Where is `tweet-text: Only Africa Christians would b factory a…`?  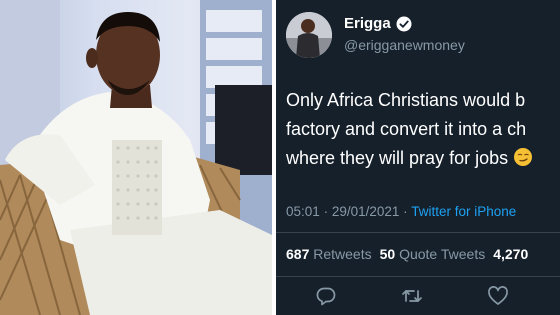 tweet-text: Only Africa Christians would b factory a… is located at coordinates (409, 129).